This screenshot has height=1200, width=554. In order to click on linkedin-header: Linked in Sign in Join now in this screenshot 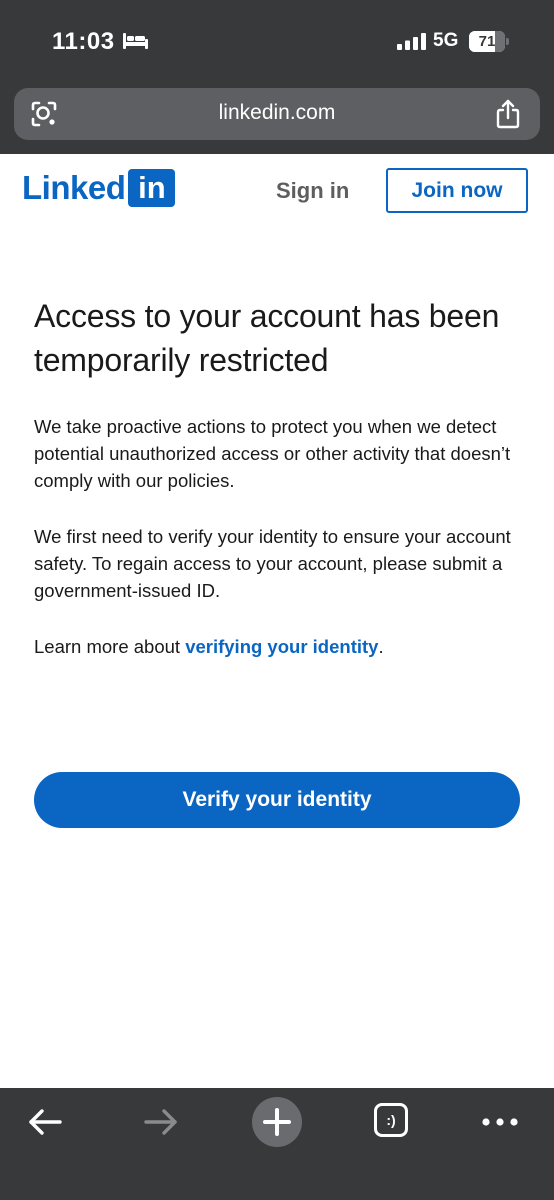, I will do `click(277, 194)`.